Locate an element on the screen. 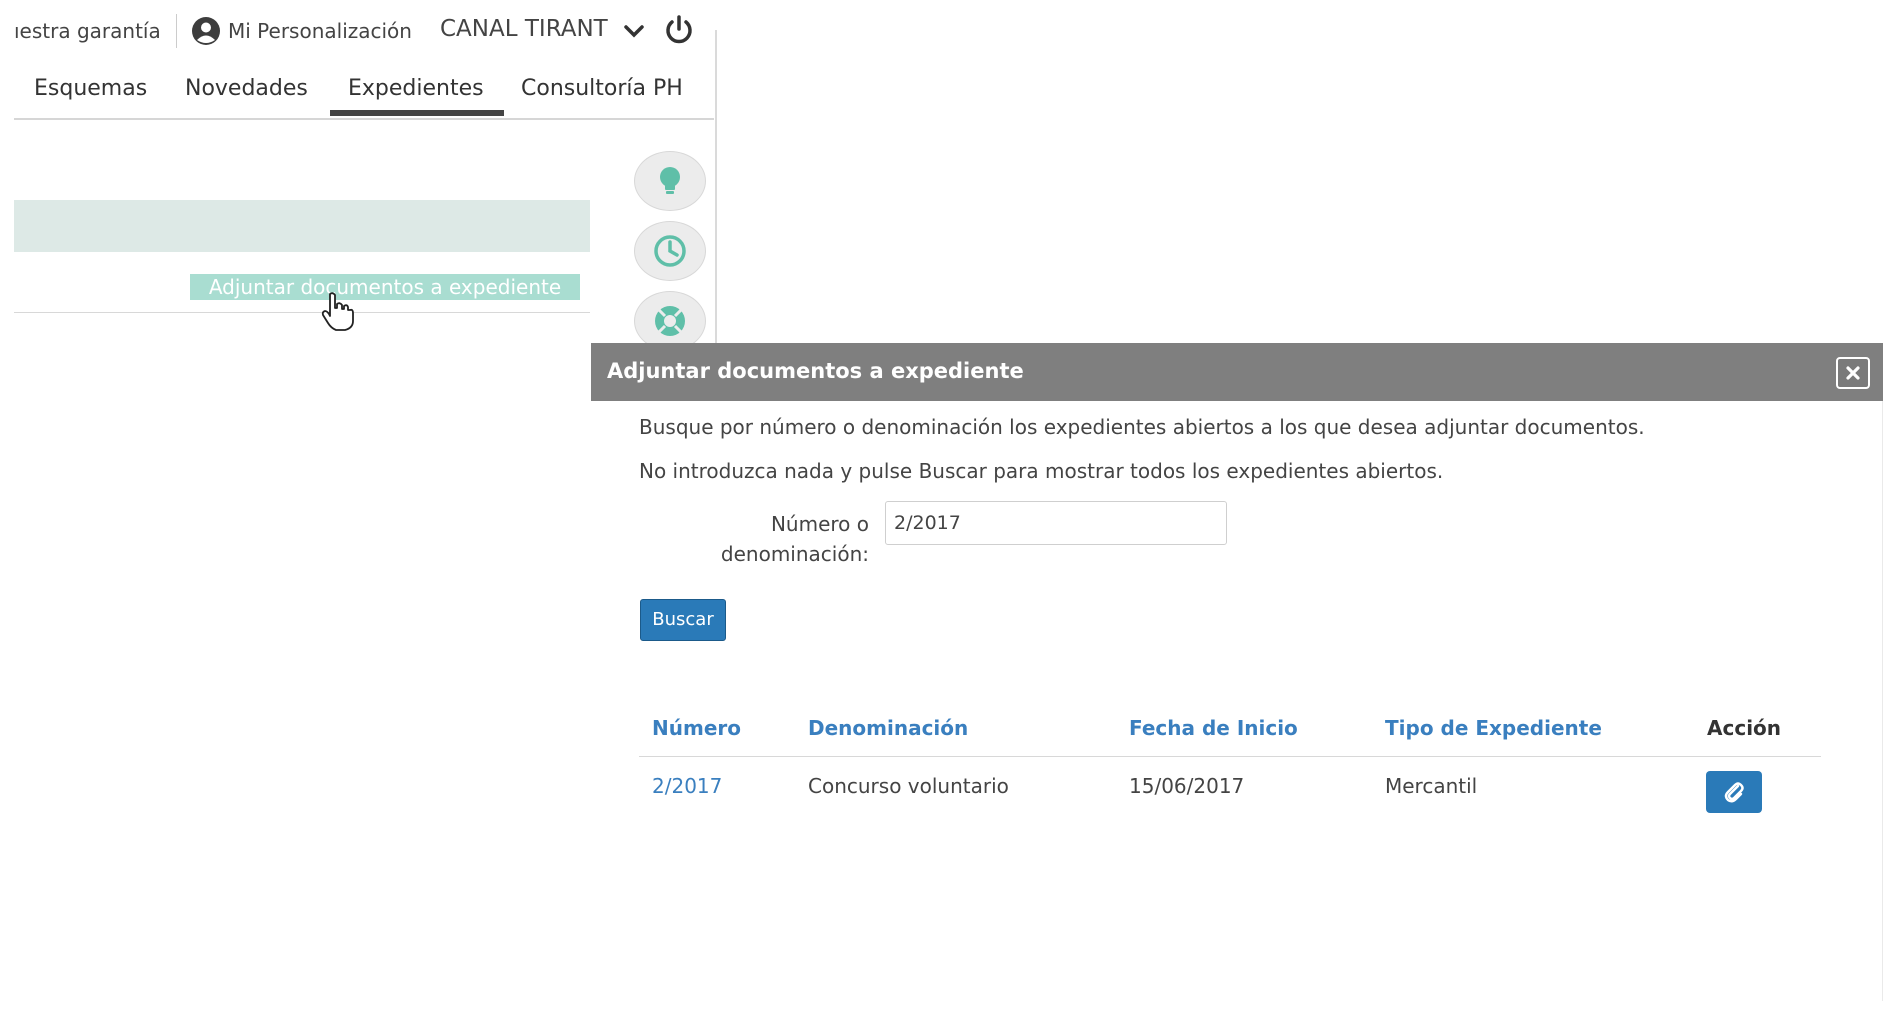  history-button is located at coordinates (670, 251).